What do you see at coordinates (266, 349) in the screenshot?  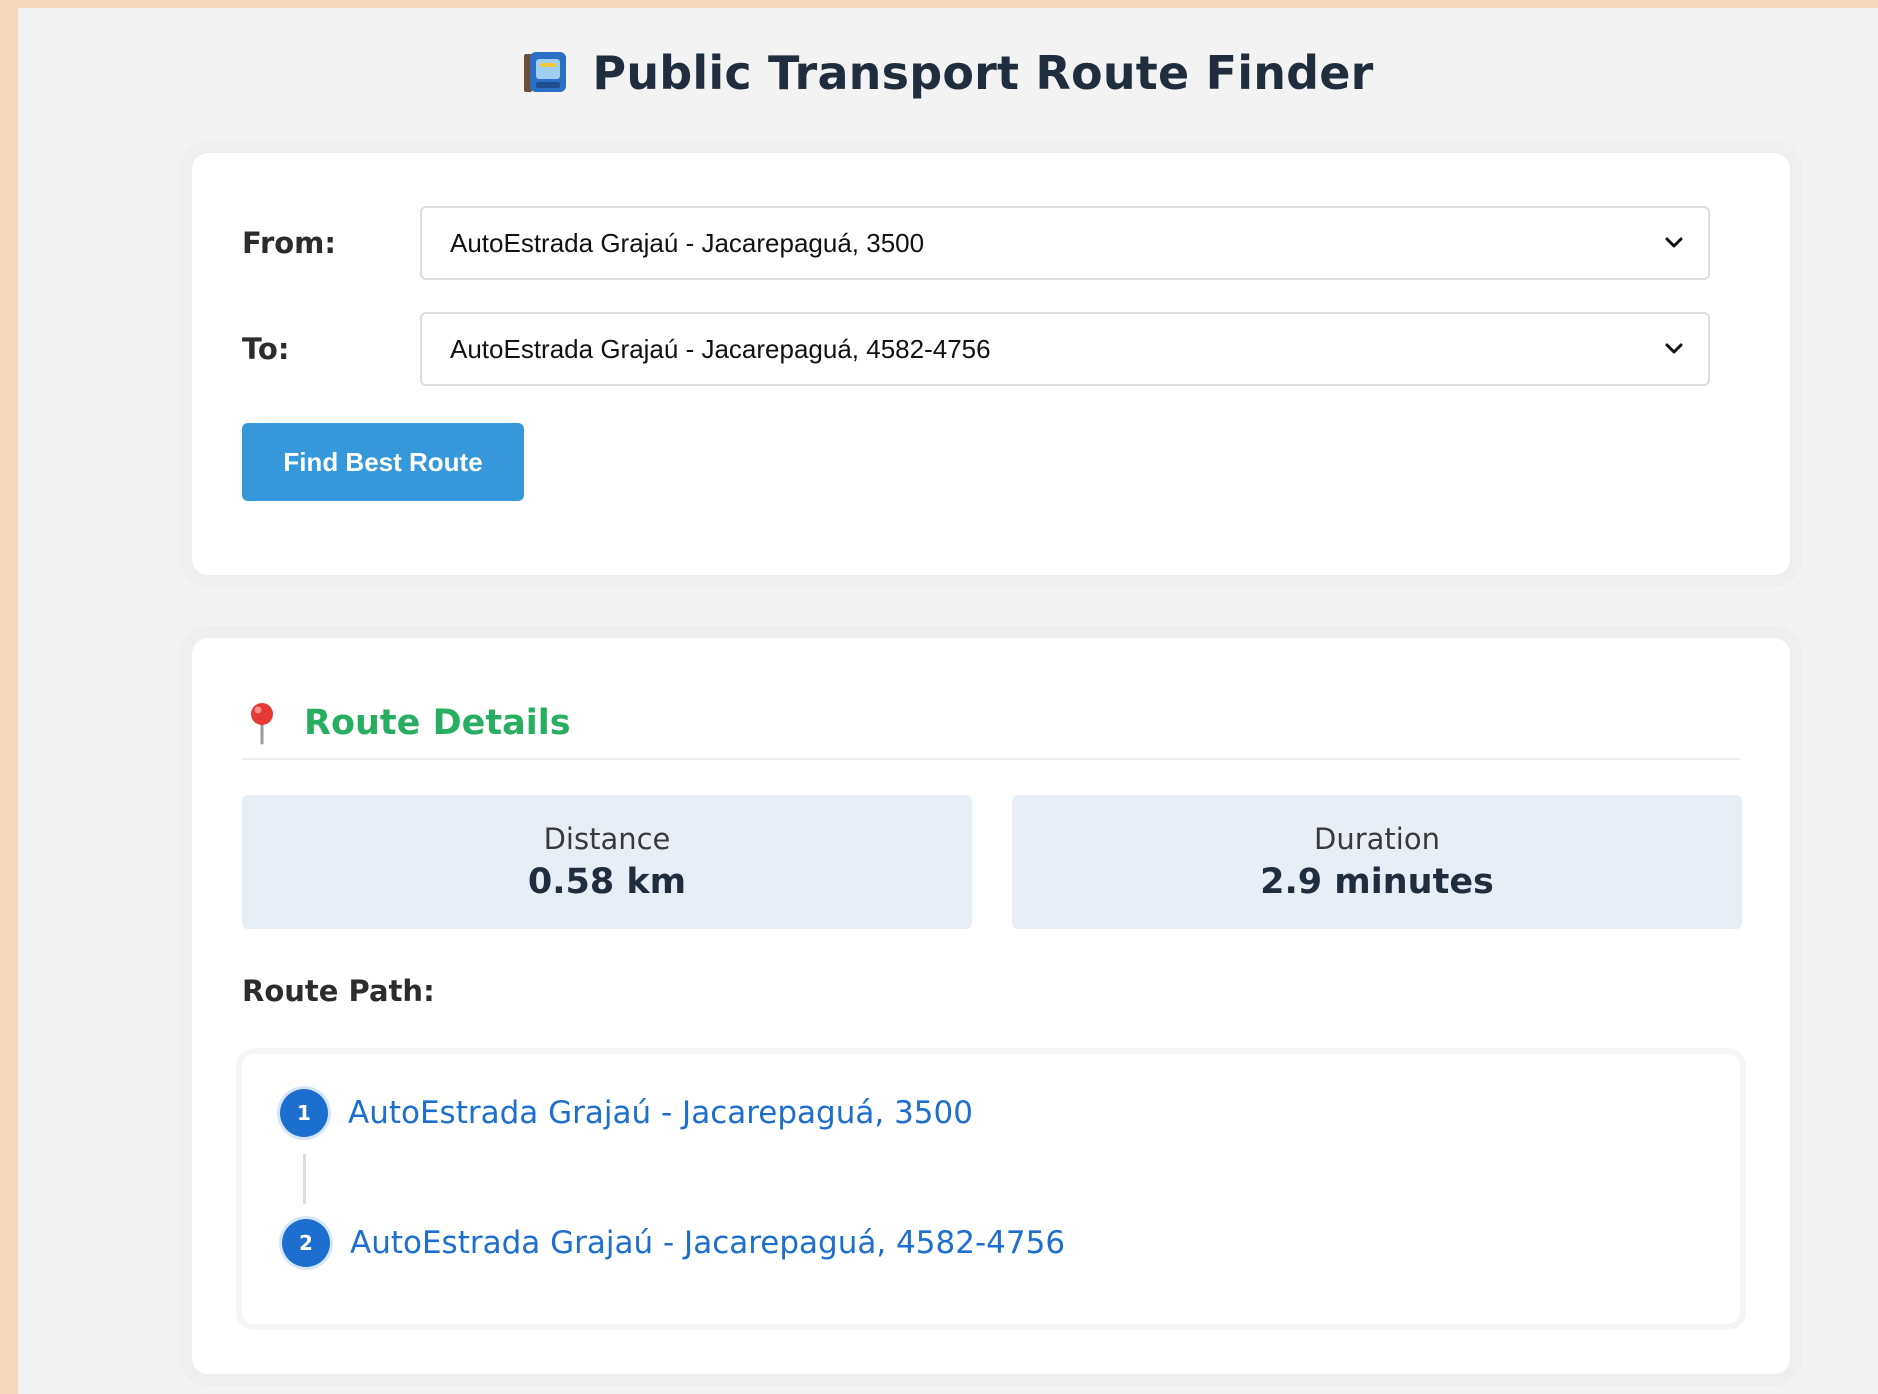 I see `to-label: To:` at bounding box center [266, 349].